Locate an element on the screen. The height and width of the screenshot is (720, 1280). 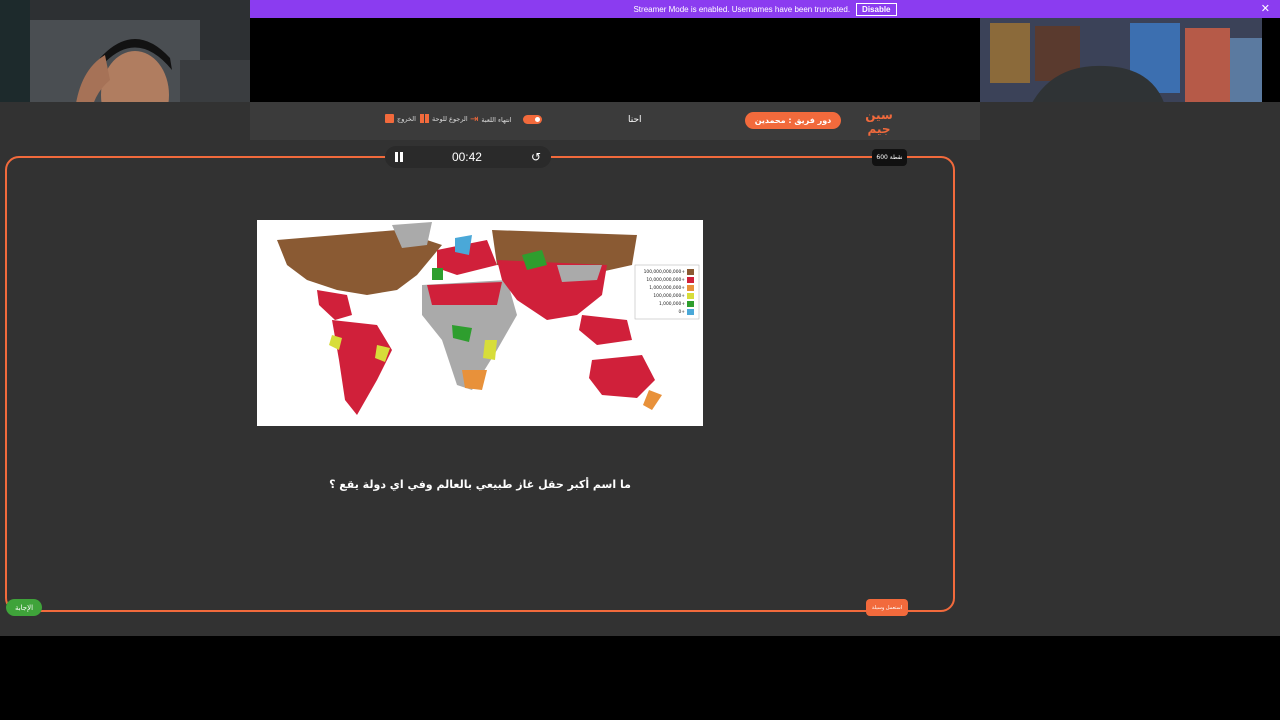
legend-label-1: 100,000,000,000+ is located at coordinates (665, 272).